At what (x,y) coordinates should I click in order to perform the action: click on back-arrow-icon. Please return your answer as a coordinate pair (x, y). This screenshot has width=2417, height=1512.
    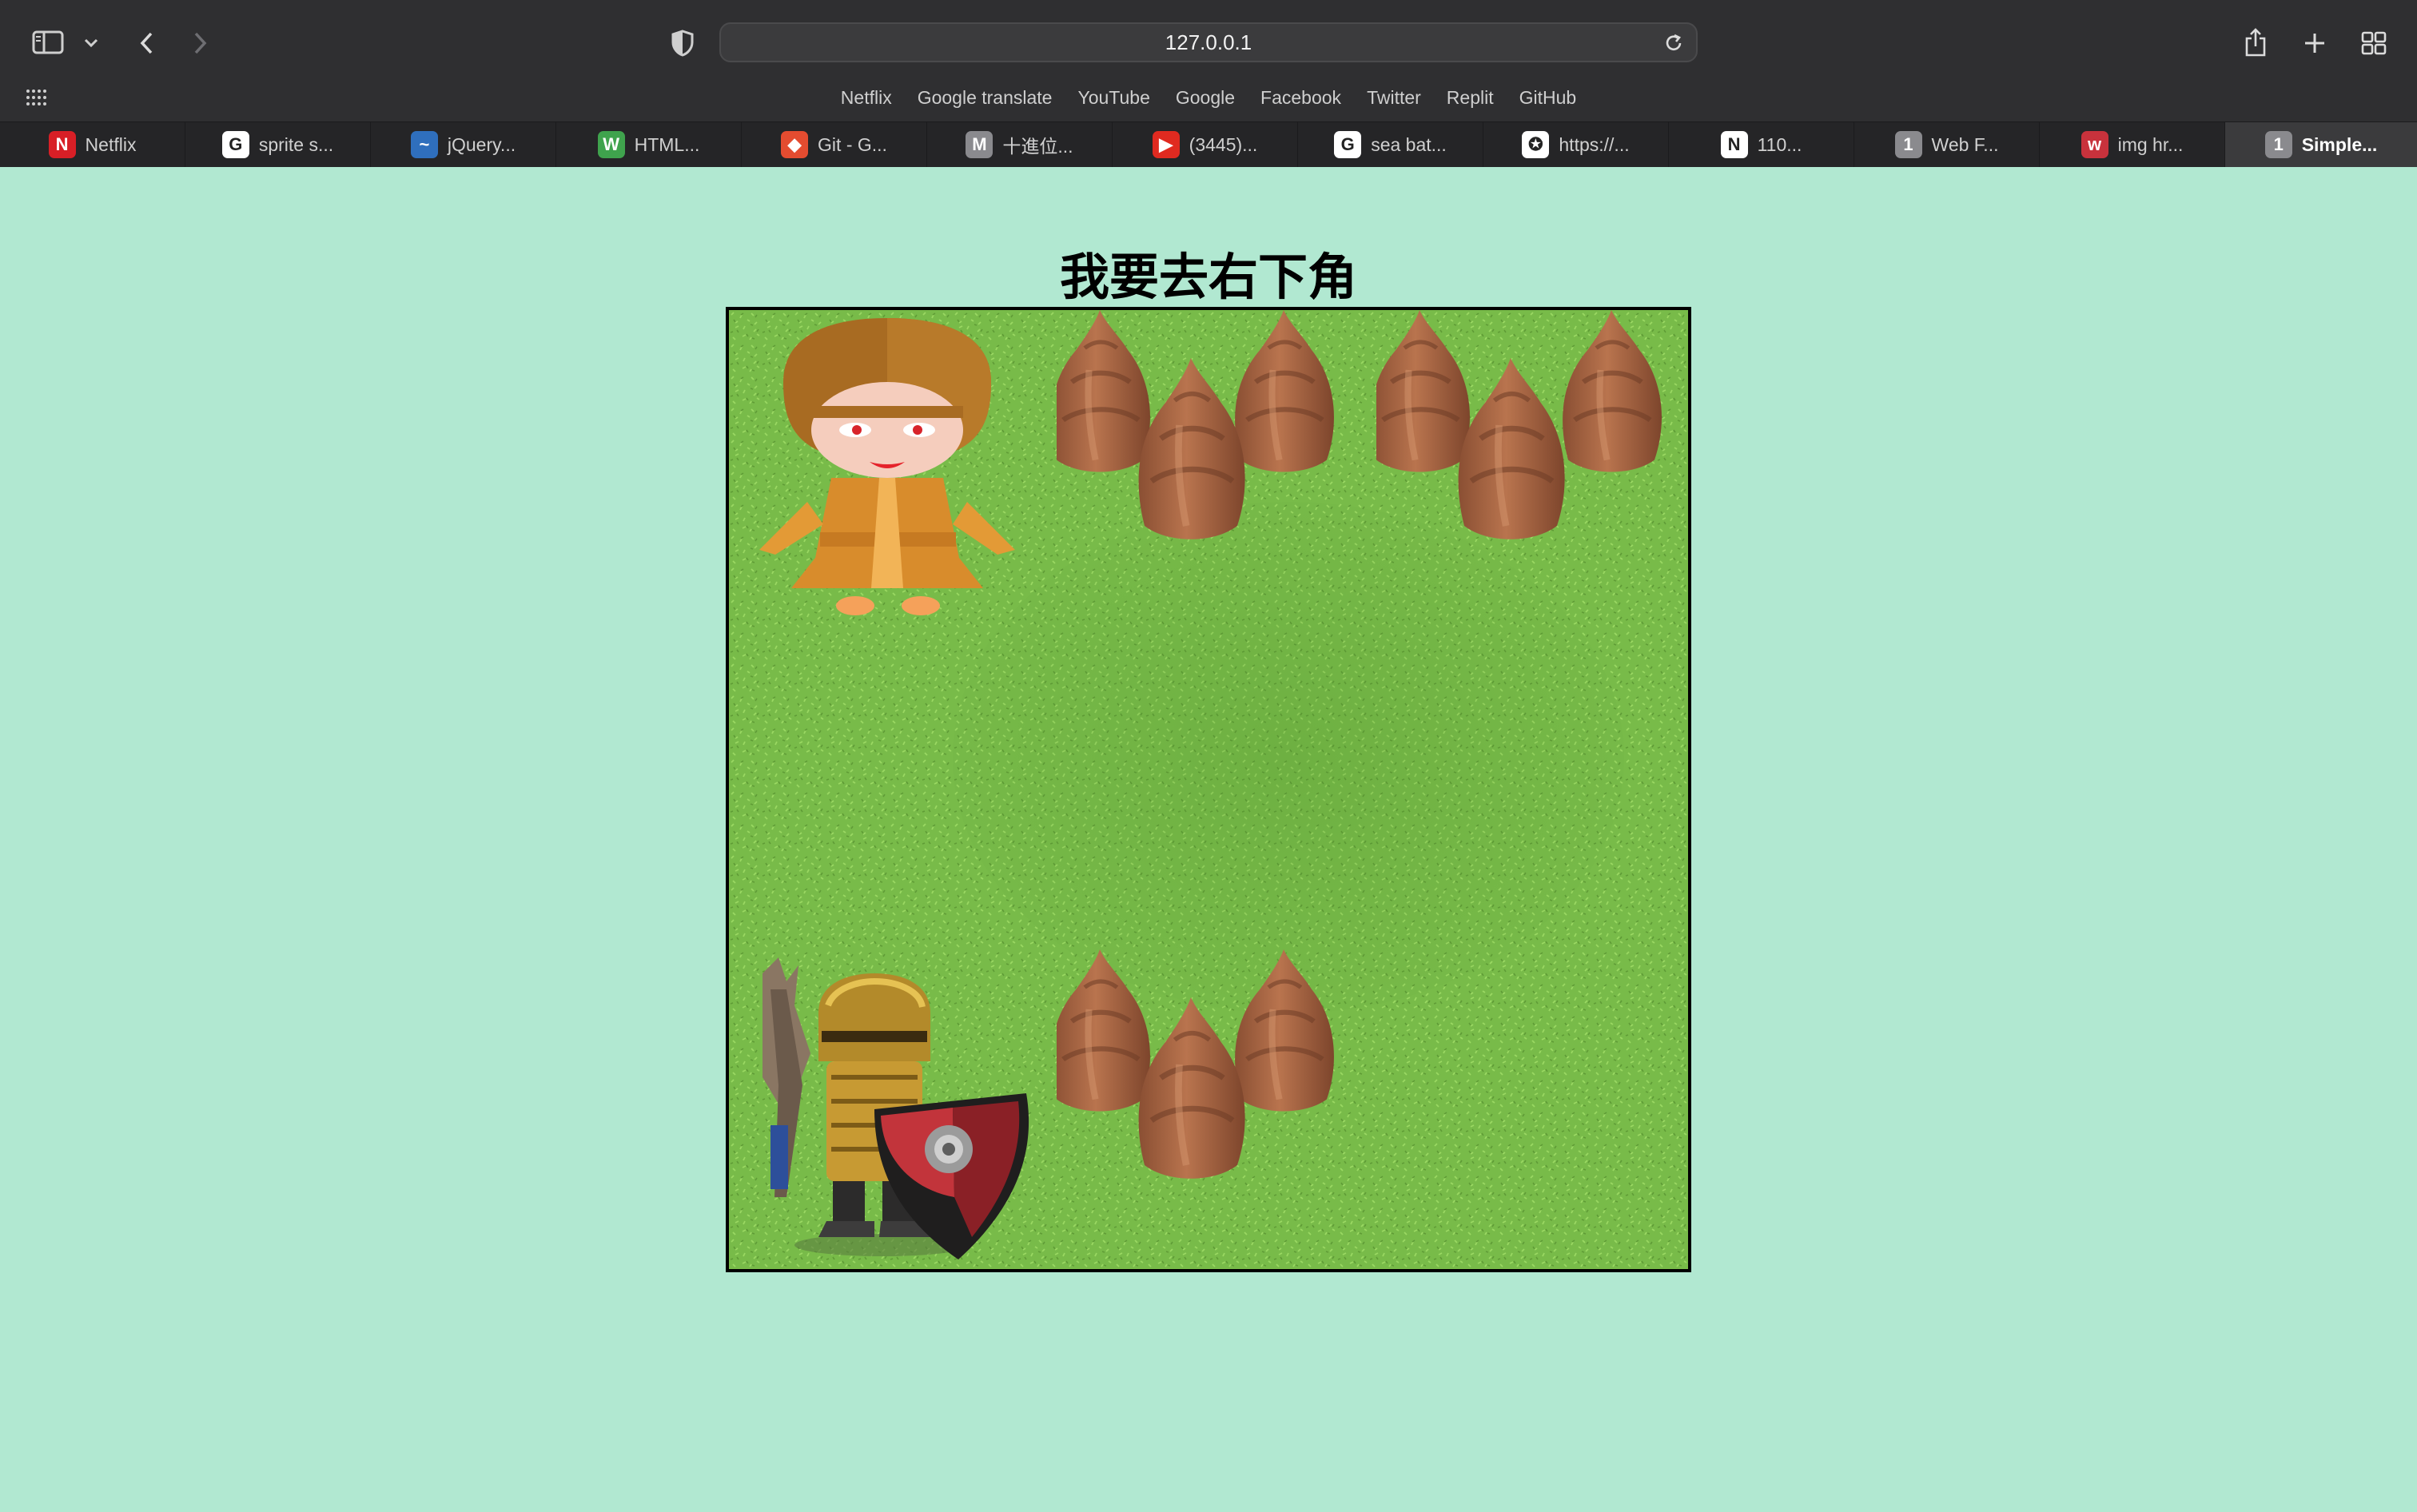
    Looking at the image, I should click on (146, 43).